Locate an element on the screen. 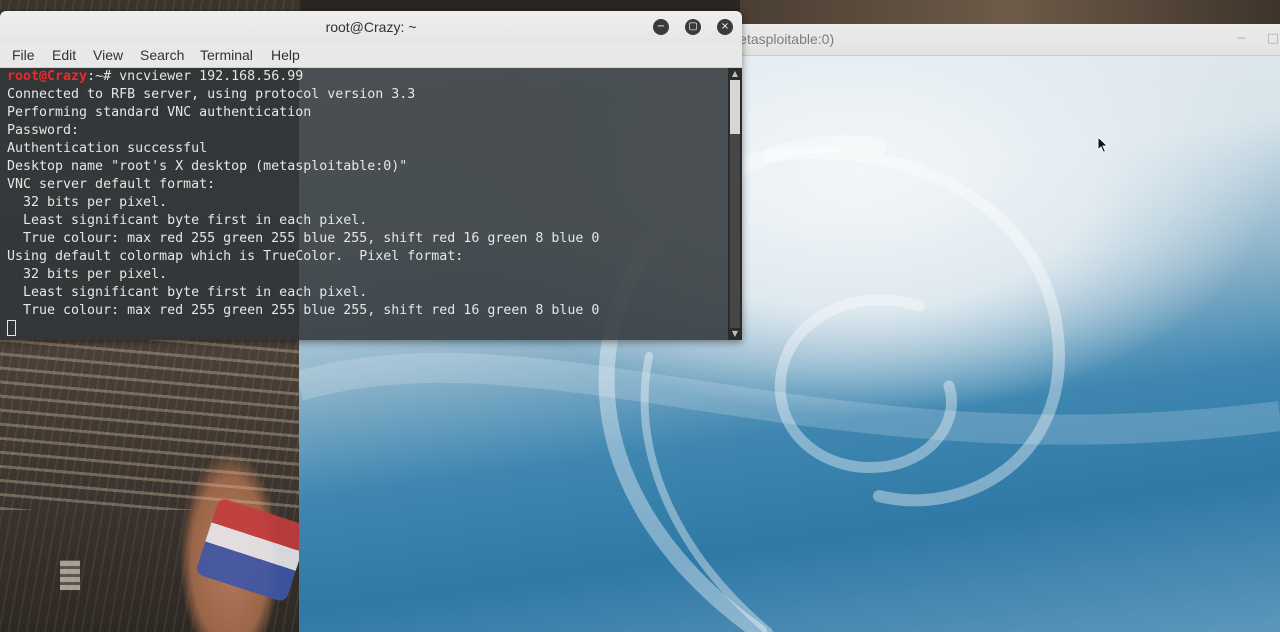  menu-search: Search is located at coordinates (162, 55).